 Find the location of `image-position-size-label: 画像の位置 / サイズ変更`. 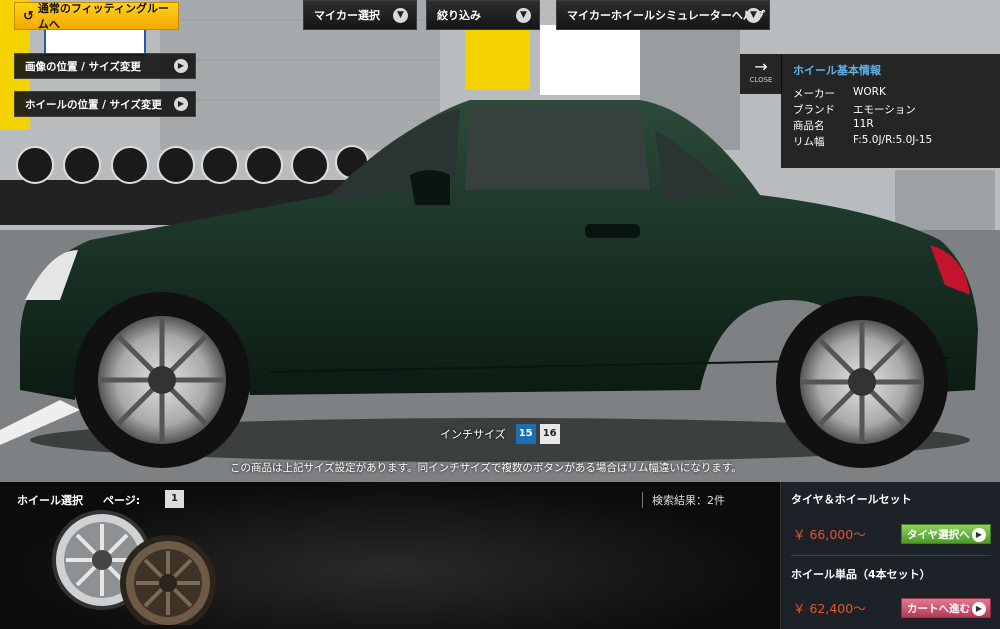

image-position-size-label: 画像の位置 / サイズ変更 is located at coordinates (83, 66).